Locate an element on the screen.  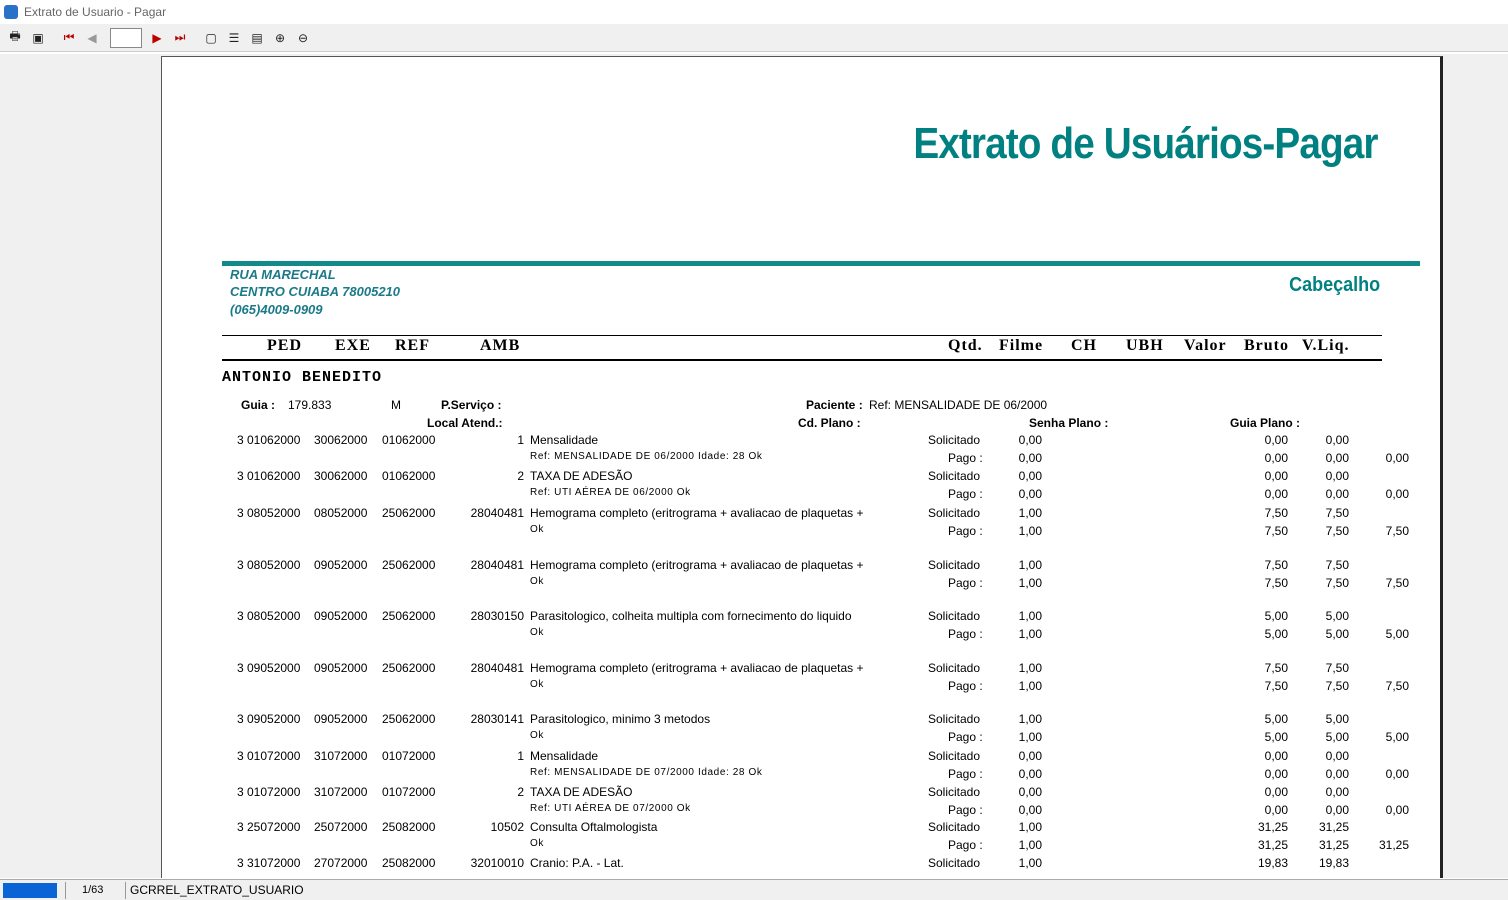
senha-plano-label: Senha Plano : is located at coordinates (1069, 423).